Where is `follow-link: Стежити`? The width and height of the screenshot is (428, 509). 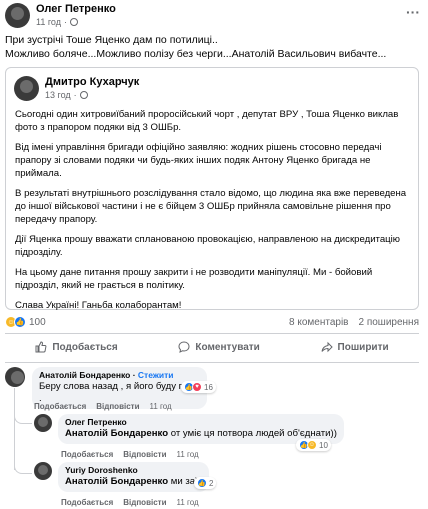 follow-link: Стежити is located at coordinates (156, 375).